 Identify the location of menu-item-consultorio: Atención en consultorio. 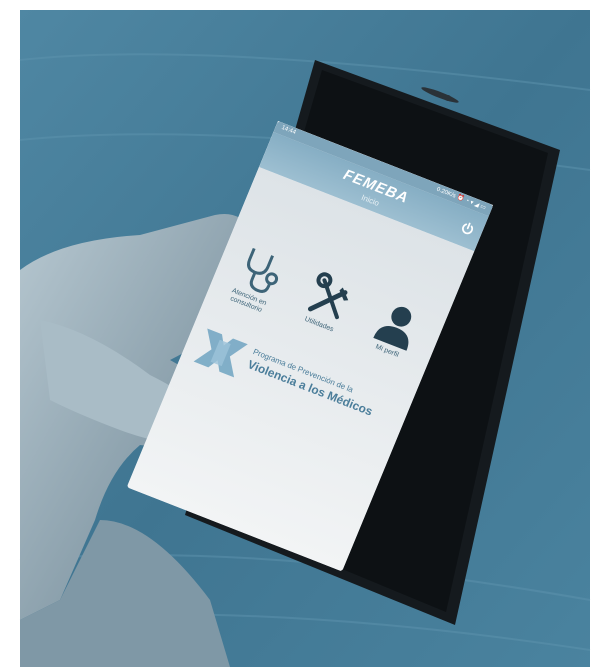
(256, 279).